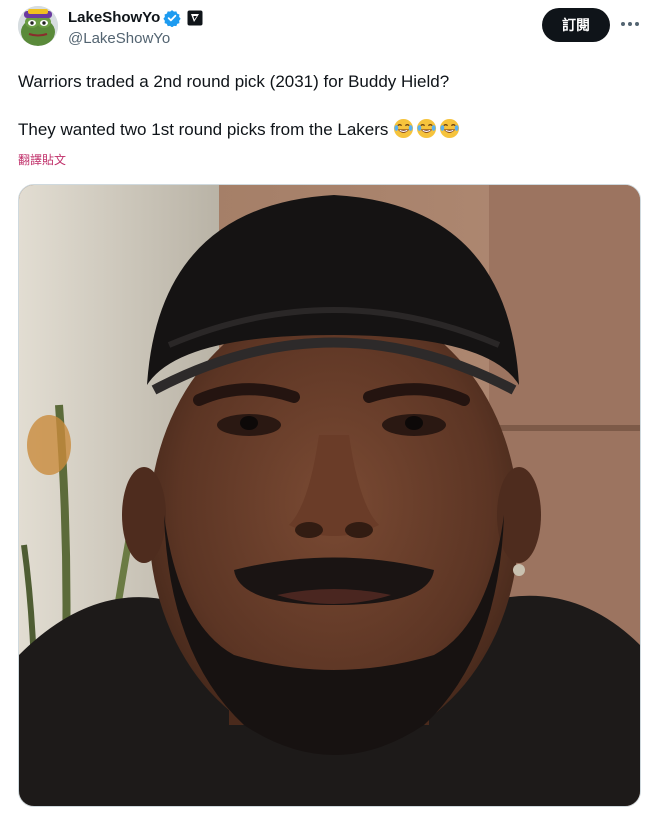  What do you see at coordinates (42, 159) in the screenshot?
I see `translate-post-link: 翻譯貼文` at bounding box center [42, 159].